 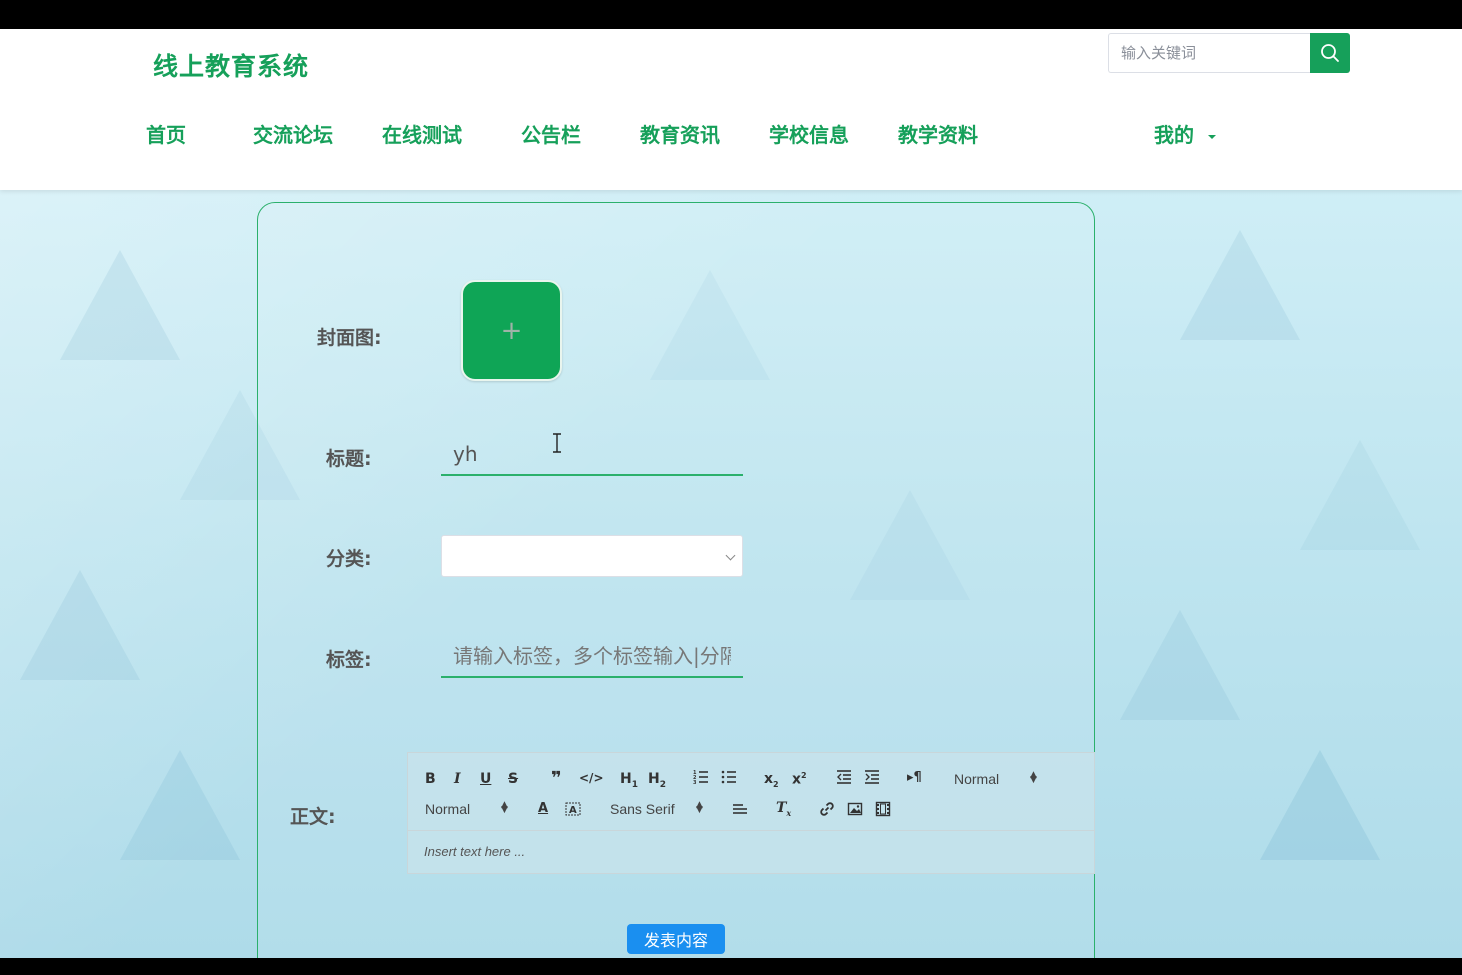 What do you see at coordinates (349, 338) in the screenshot?
I see `cover-label: 封面图:` at bounding box center [349, 338].